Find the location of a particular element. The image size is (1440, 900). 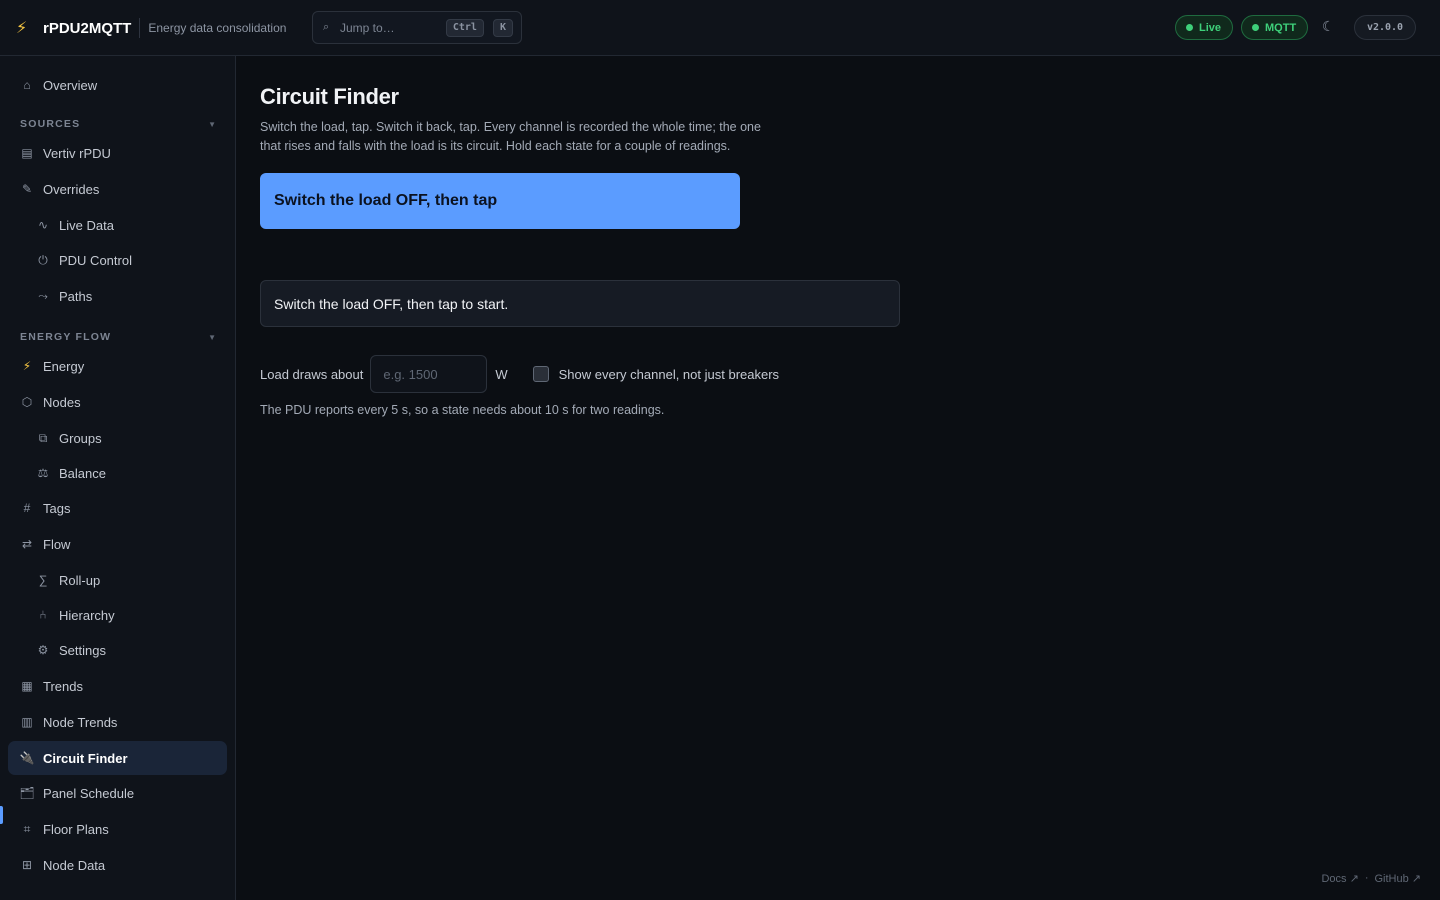

app-tagline: Energy data consolidation is located at coordinates (217, 28).